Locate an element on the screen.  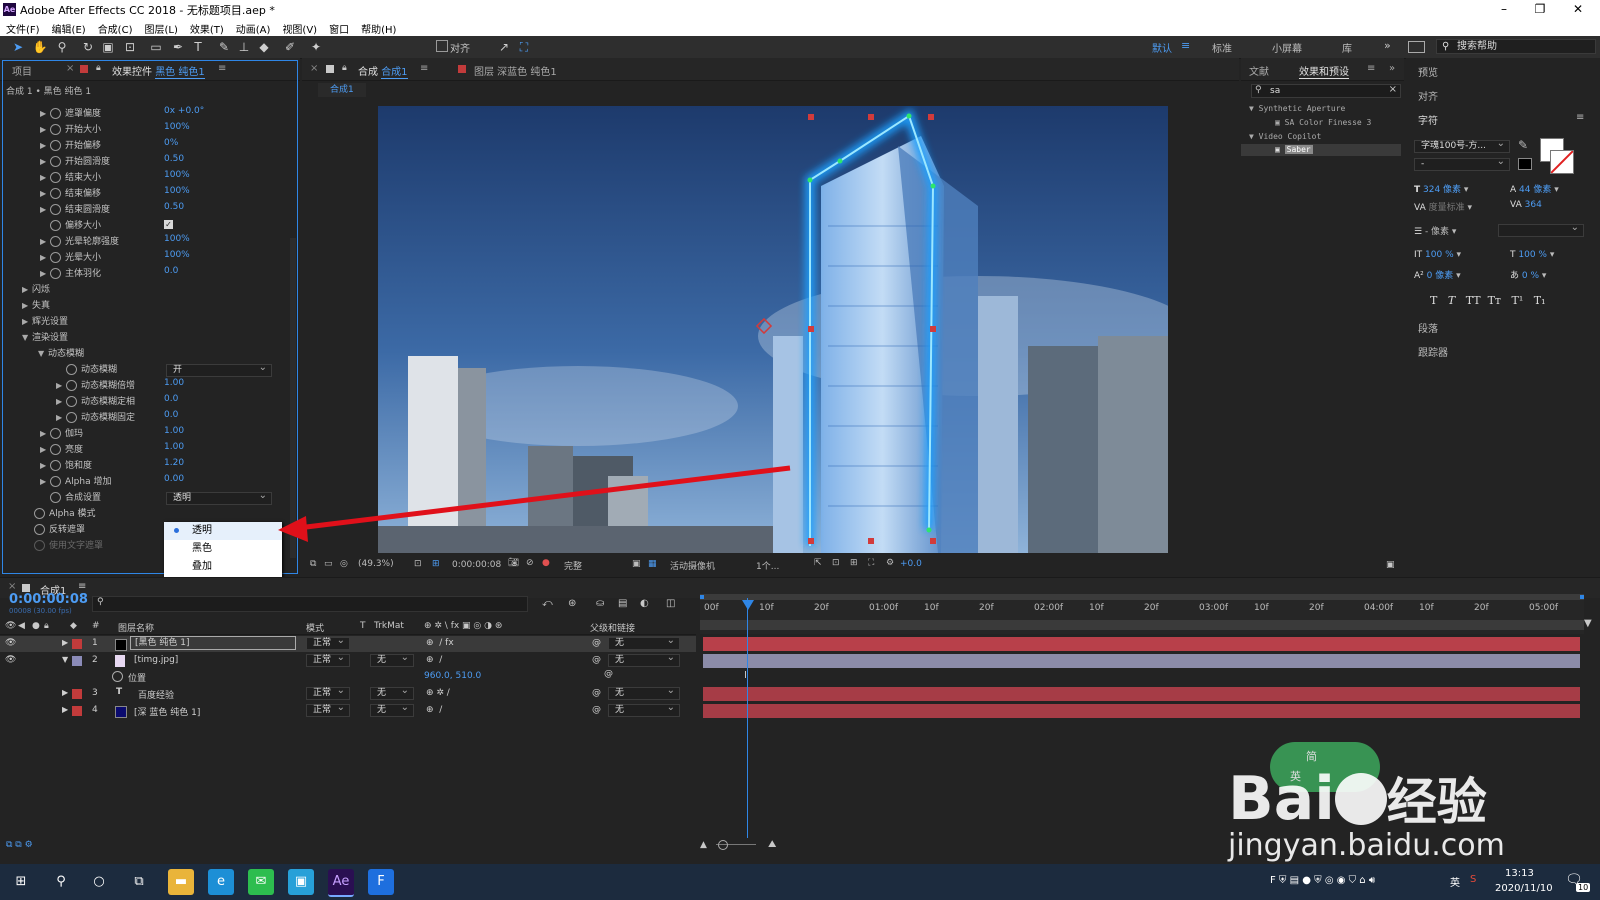
channel-icon: ● is located at coordinates (546, 563).